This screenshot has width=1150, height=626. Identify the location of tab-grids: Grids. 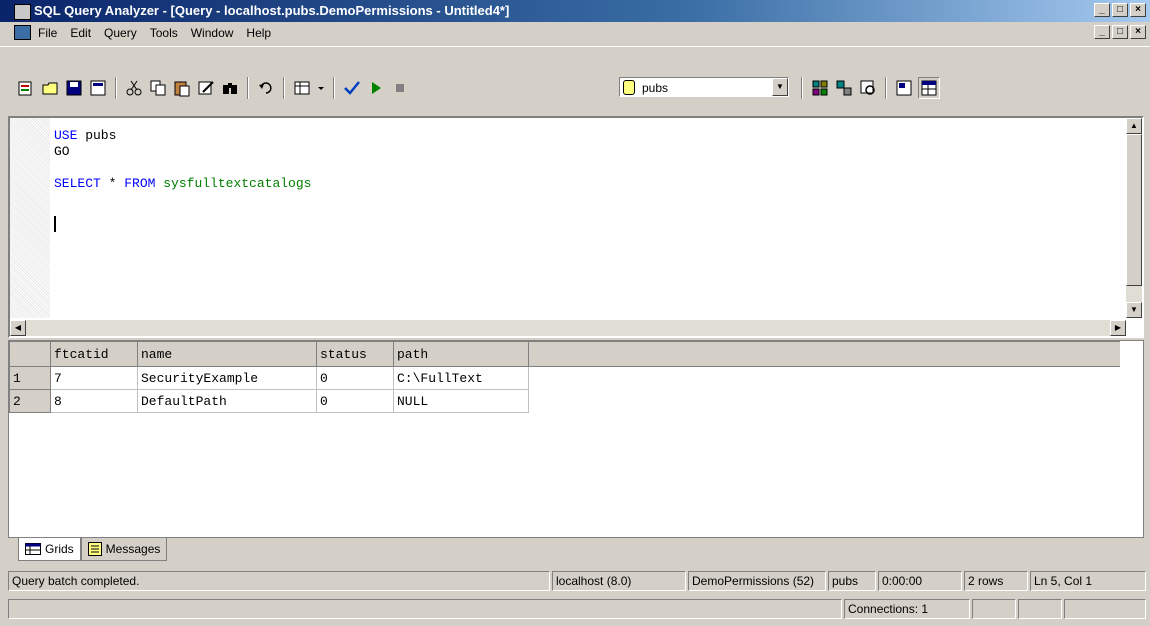
(49, 549).